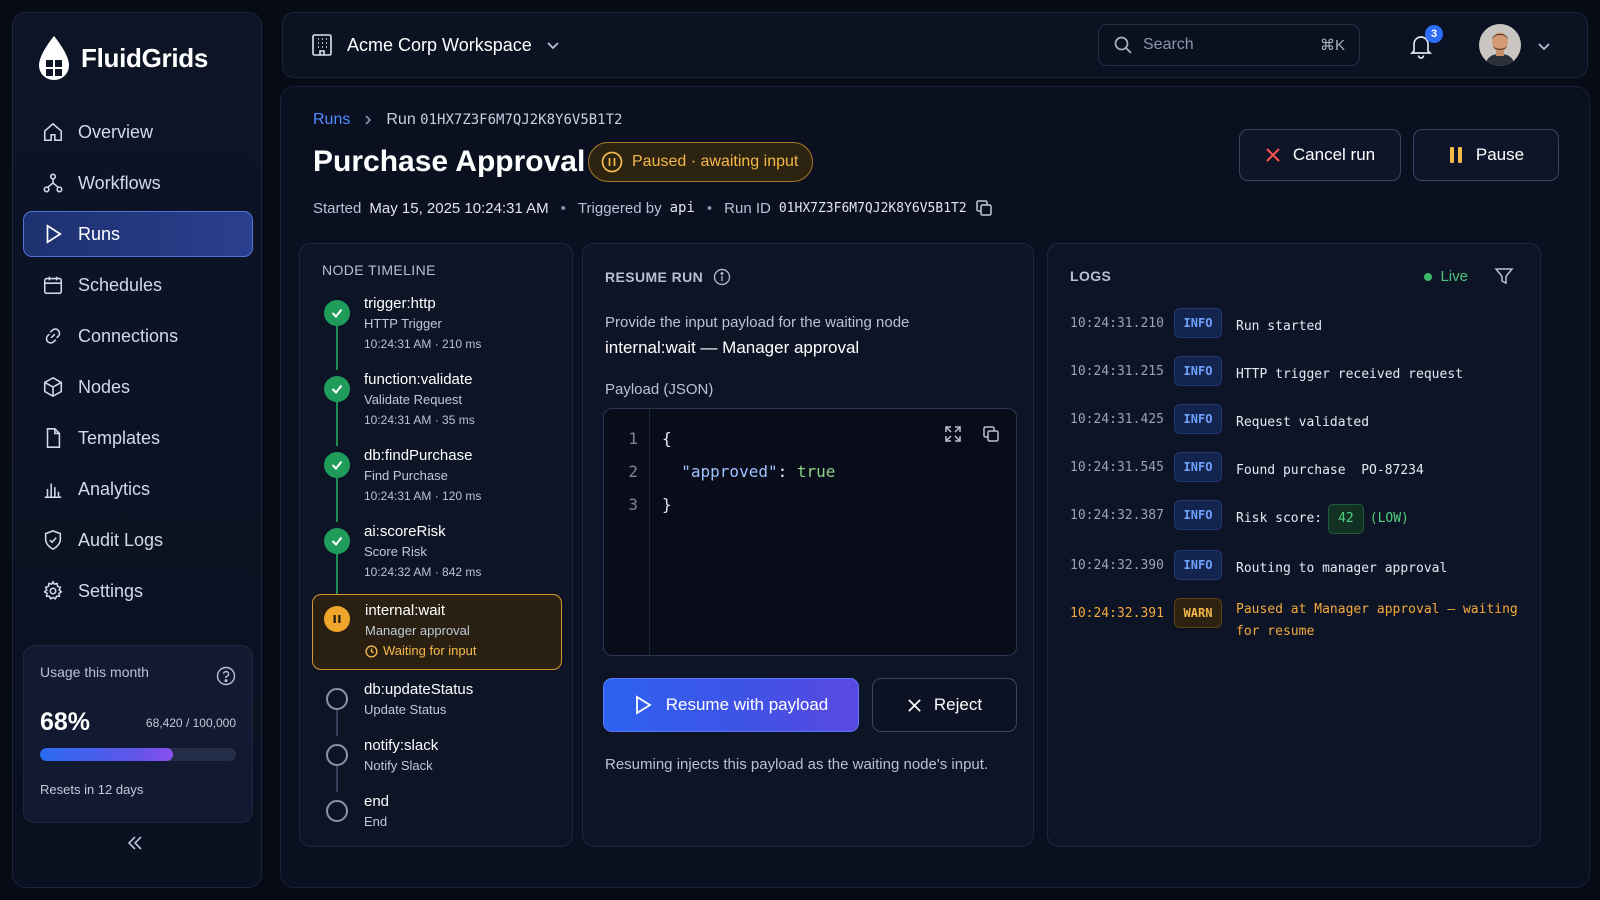 Image resolution: width=1600 pixels, height=900 pixels. What do you see at coordinates (1091, 276) in the screenshot?
I see `panel-title: LOGS` at bounding box center [1091, 276].